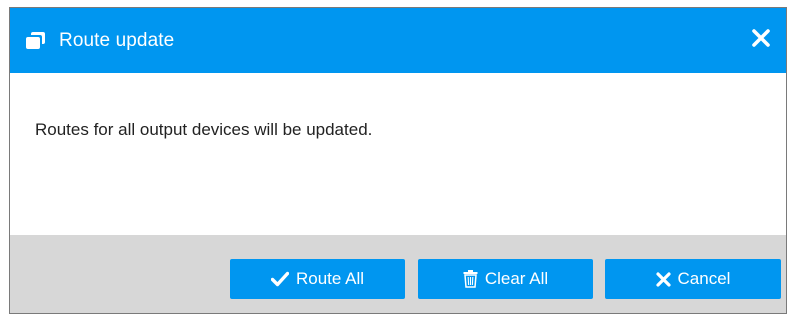 Image resolution: width=795 pixels, height=320 pixels. I want to click on close-icon, so click(761, 40).